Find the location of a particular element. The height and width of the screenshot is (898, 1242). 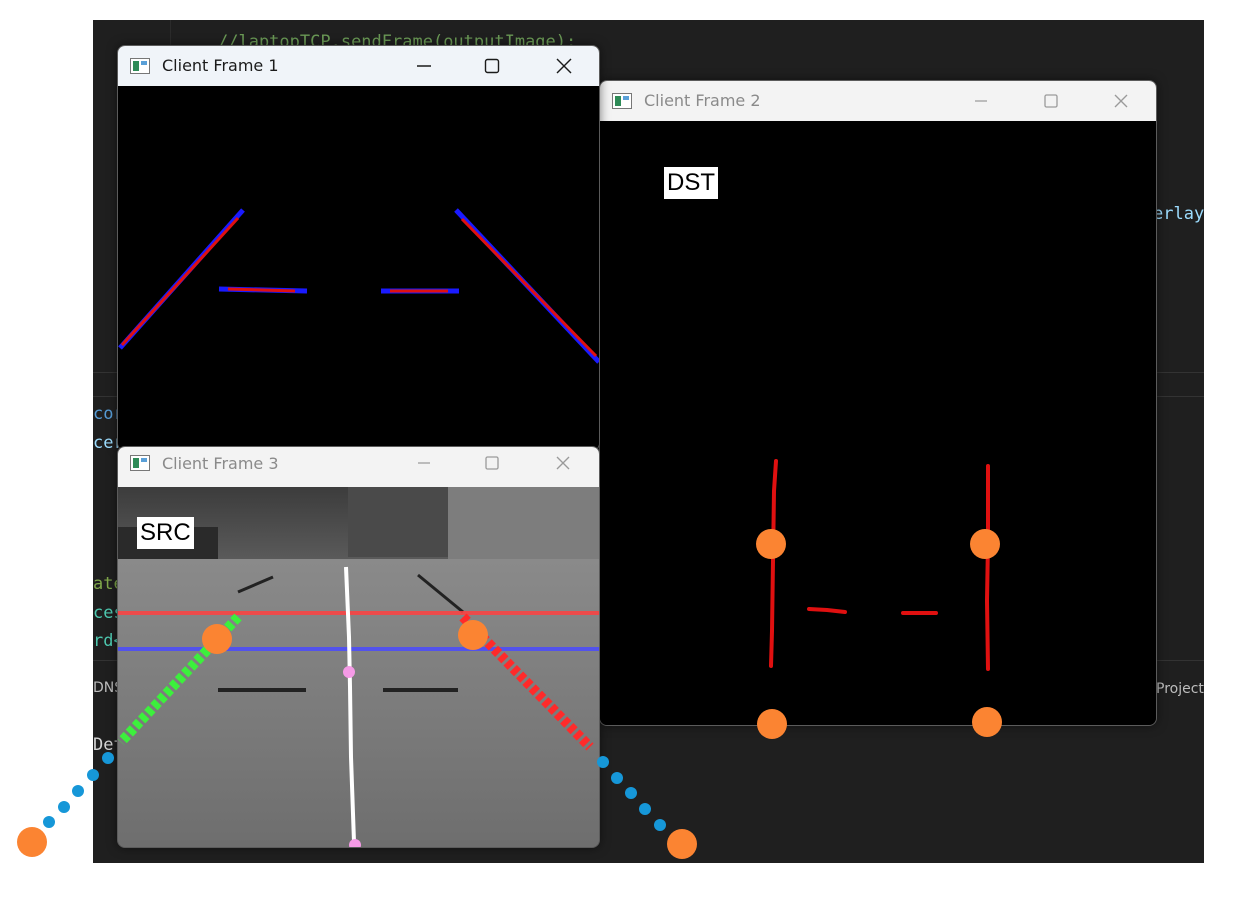

marker-bottom-left is located at coordinates (32, 842).